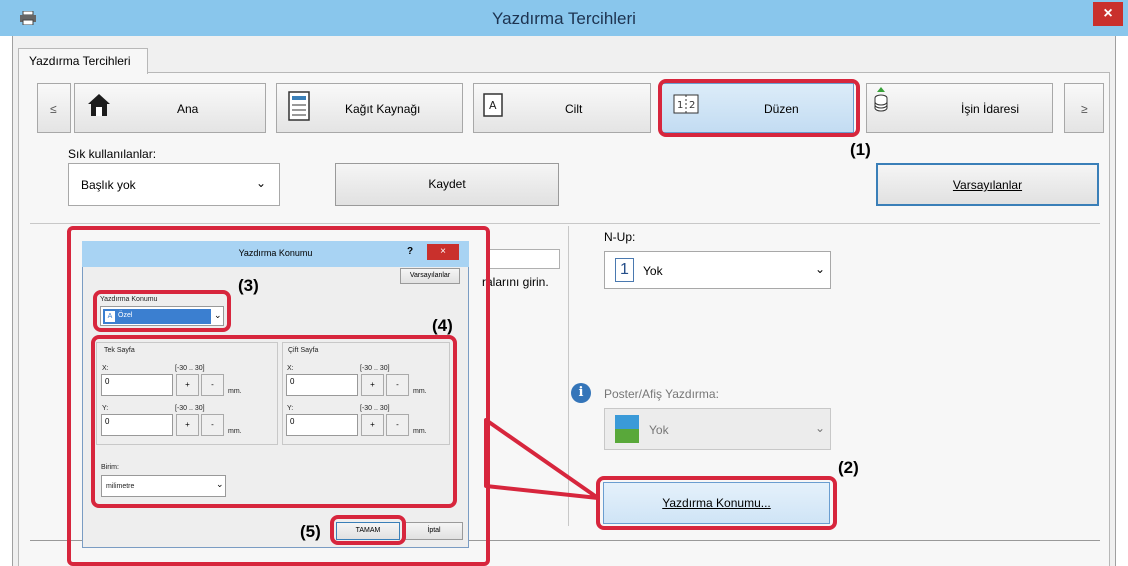 The height and width of the screenshot is (566, 1128). Describe the element at coordinates (515, 282) in the screenshot. I see `partial-instruction-text: ralarını girin.` at that location.